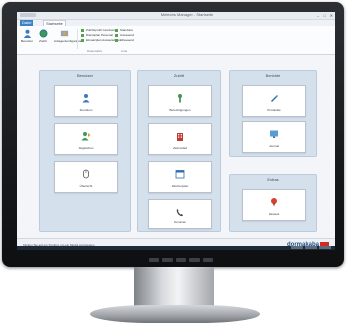 Image resolution: width=349 pixels, height=336 pixels. What do you see at coordinates (124, 40) in the screenshot?
I see `ribbon-list-item: Abwesend` at bounding box center [124, 40].